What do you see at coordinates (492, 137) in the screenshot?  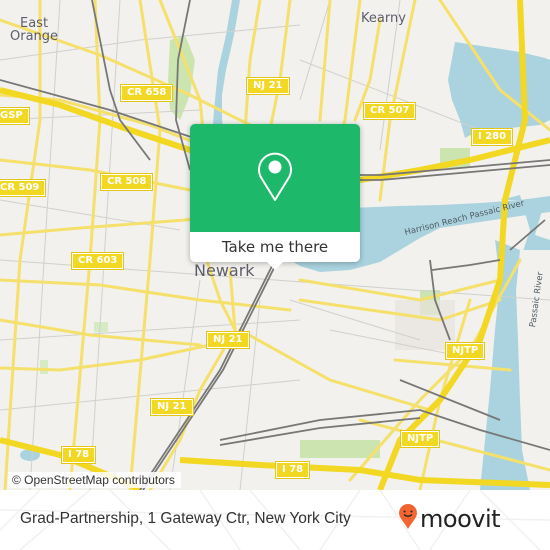 I see `route-shield-i-280: I 280` at bounding box center [492, 137].